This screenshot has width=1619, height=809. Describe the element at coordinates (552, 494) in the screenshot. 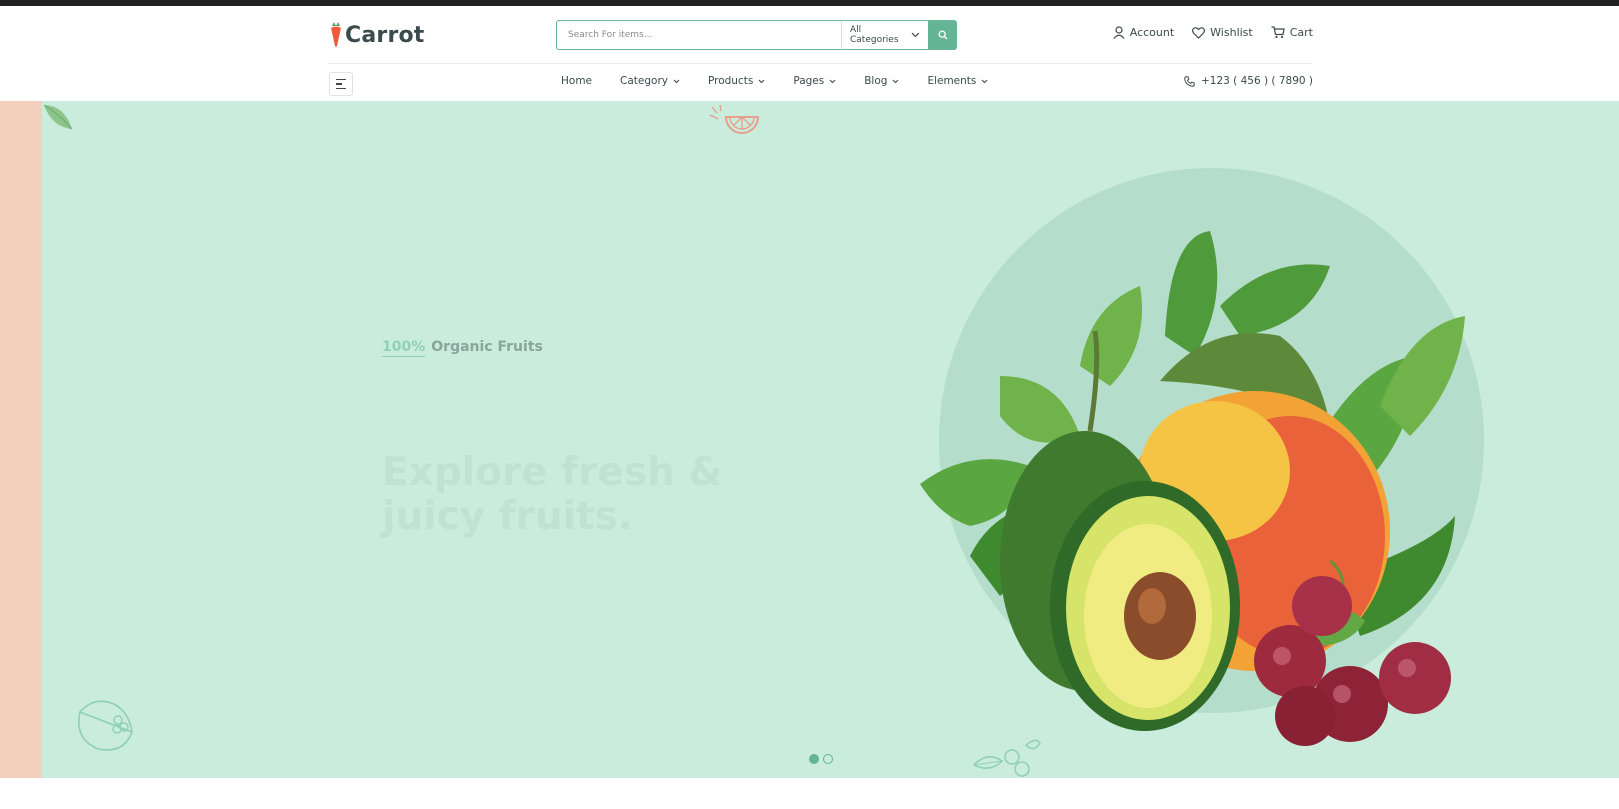

I see `hero-title: Explore fresh & juicy fruits.` at that location.